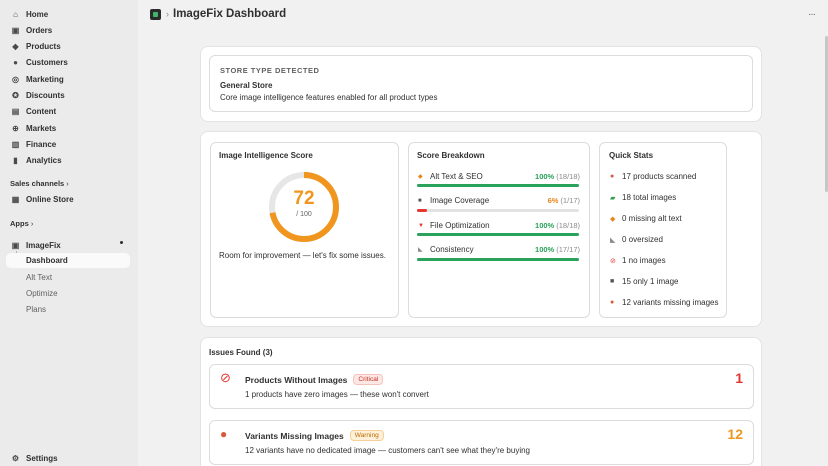 The image size is (828, 466). I want to click on quick-stat-item: ◆ 0 missing alt text, so click(646, 218).